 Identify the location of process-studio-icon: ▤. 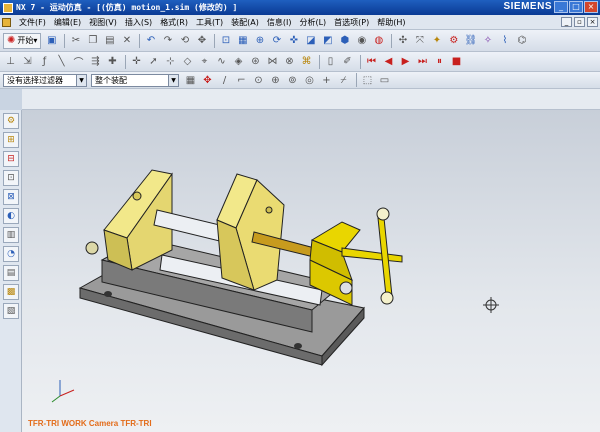
(11, 273).